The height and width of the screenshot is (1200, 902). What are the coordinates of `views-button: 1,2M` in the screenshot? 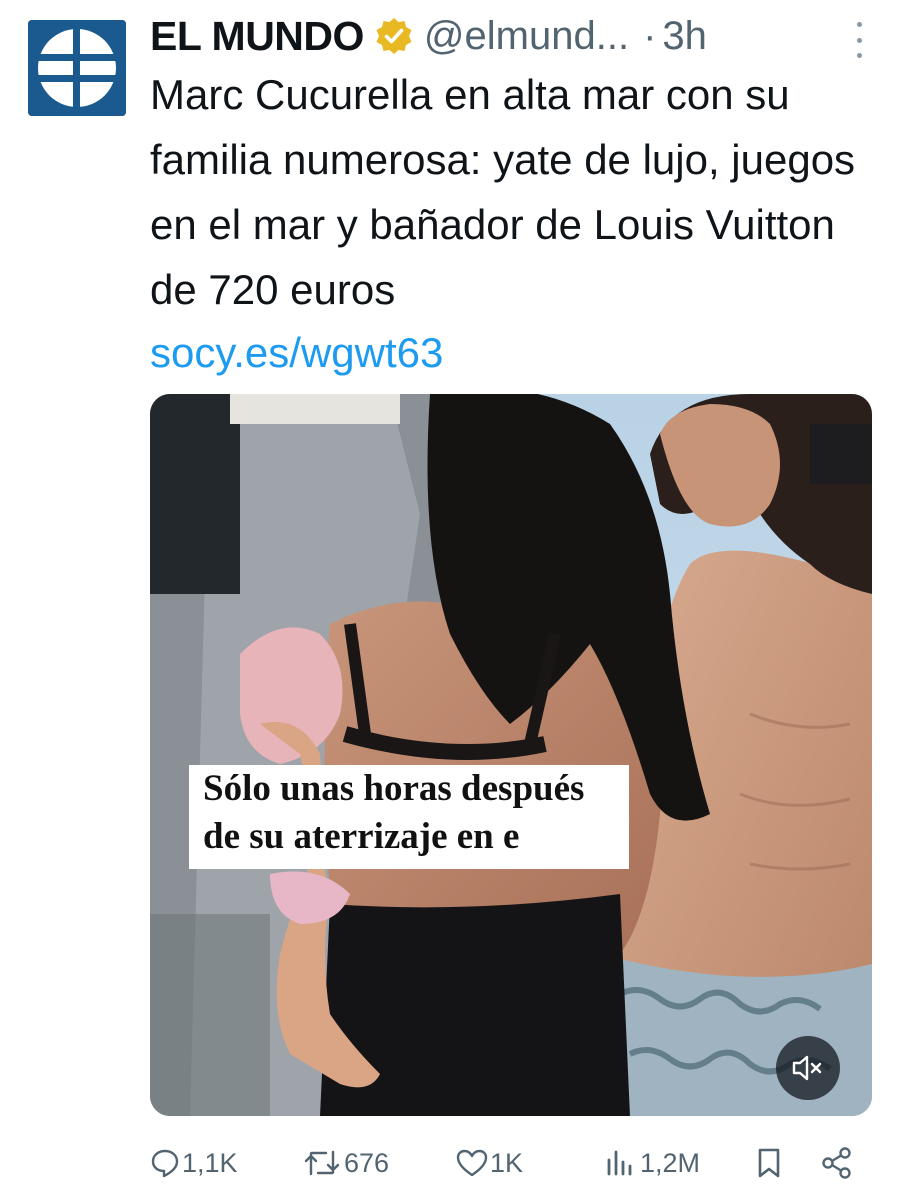 It's located at (652, 1163).